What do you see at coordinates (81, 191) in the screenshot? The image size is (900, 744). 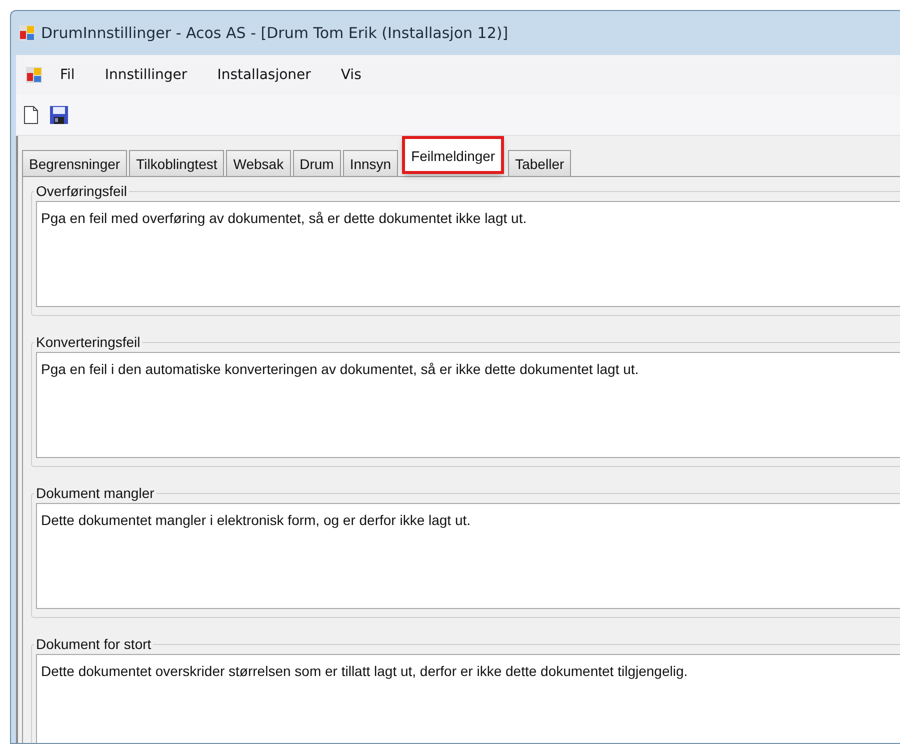 I see `group-title: Overføringsfeil` at bounding box center [81, 191].